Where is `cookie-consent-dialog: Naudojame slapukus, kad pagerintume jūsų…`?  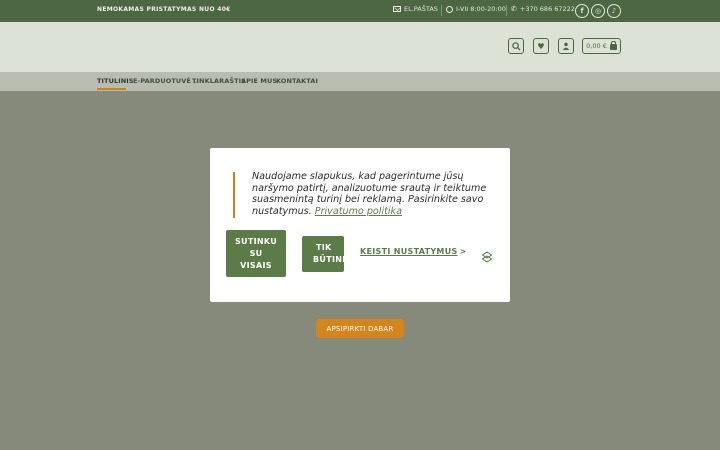
cookie-consent-dialog: Naudojame slapukus, kad pagerintume jūsų… is located at coordinates (360, 225).